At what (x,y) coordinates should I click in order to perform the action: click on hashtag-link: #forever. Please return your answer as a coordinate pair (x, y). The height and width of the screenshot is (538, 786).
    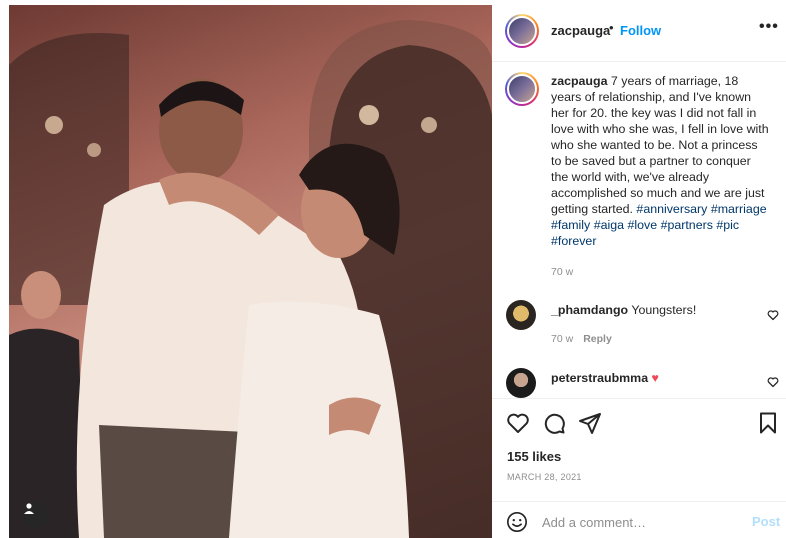
    Looking at the image, I should click on (573, 241).